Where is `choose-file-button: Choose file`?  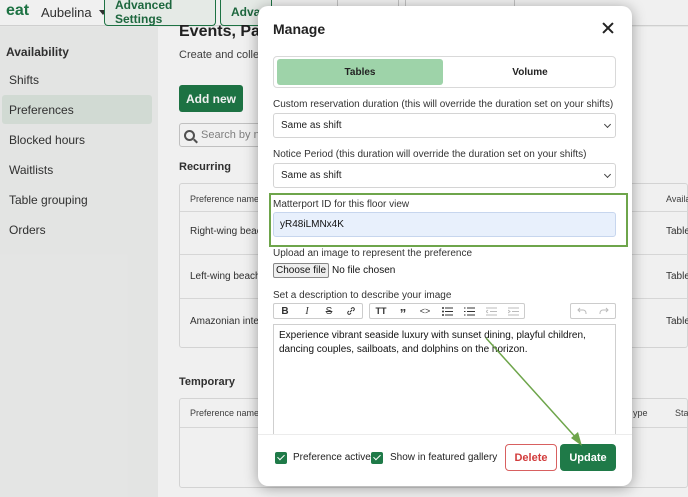 choose-file-button: Choose file is located at coordinates (301, 270).